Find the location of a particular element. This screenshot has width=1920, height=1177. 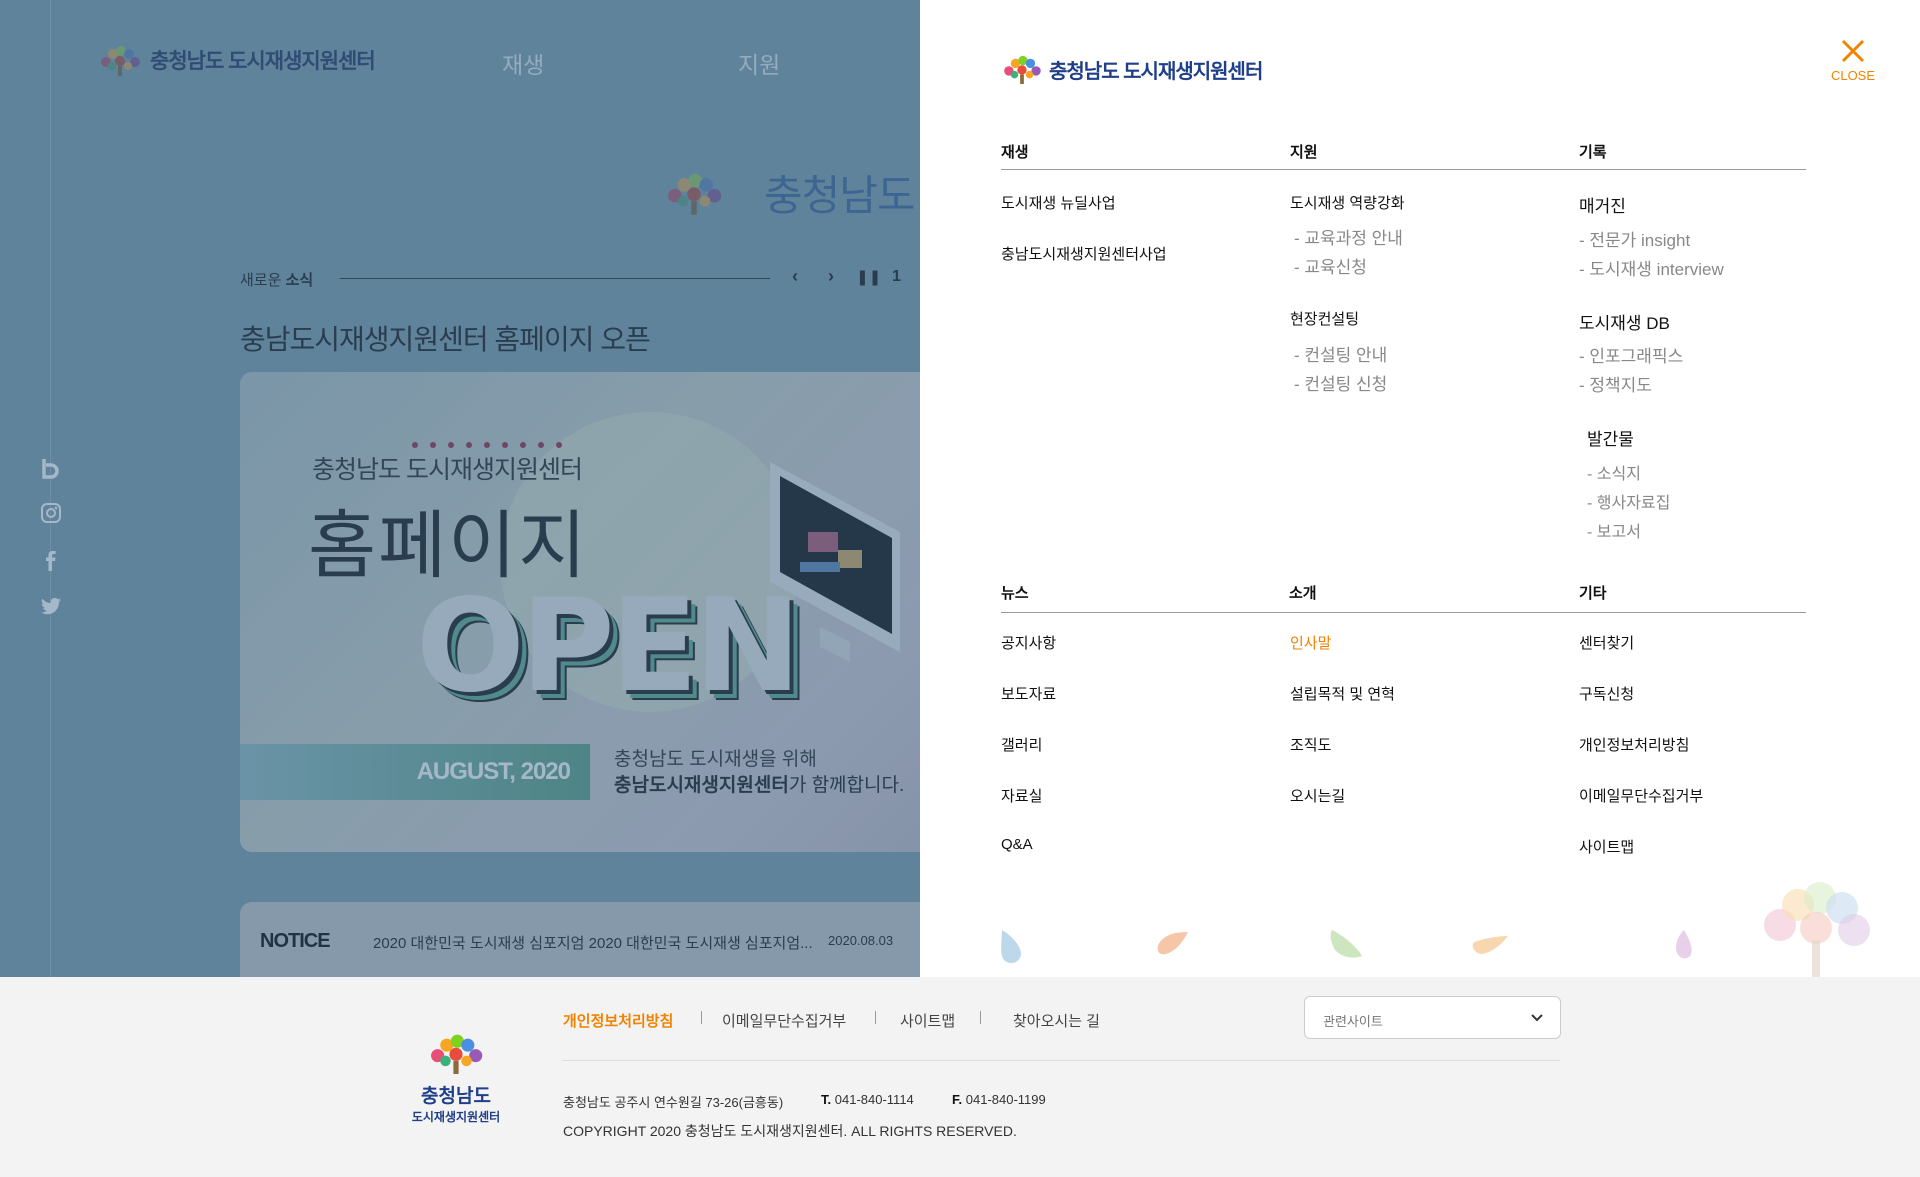

submenu-item-insight: - 전문가 insight is located at coordinates (1634, 238).